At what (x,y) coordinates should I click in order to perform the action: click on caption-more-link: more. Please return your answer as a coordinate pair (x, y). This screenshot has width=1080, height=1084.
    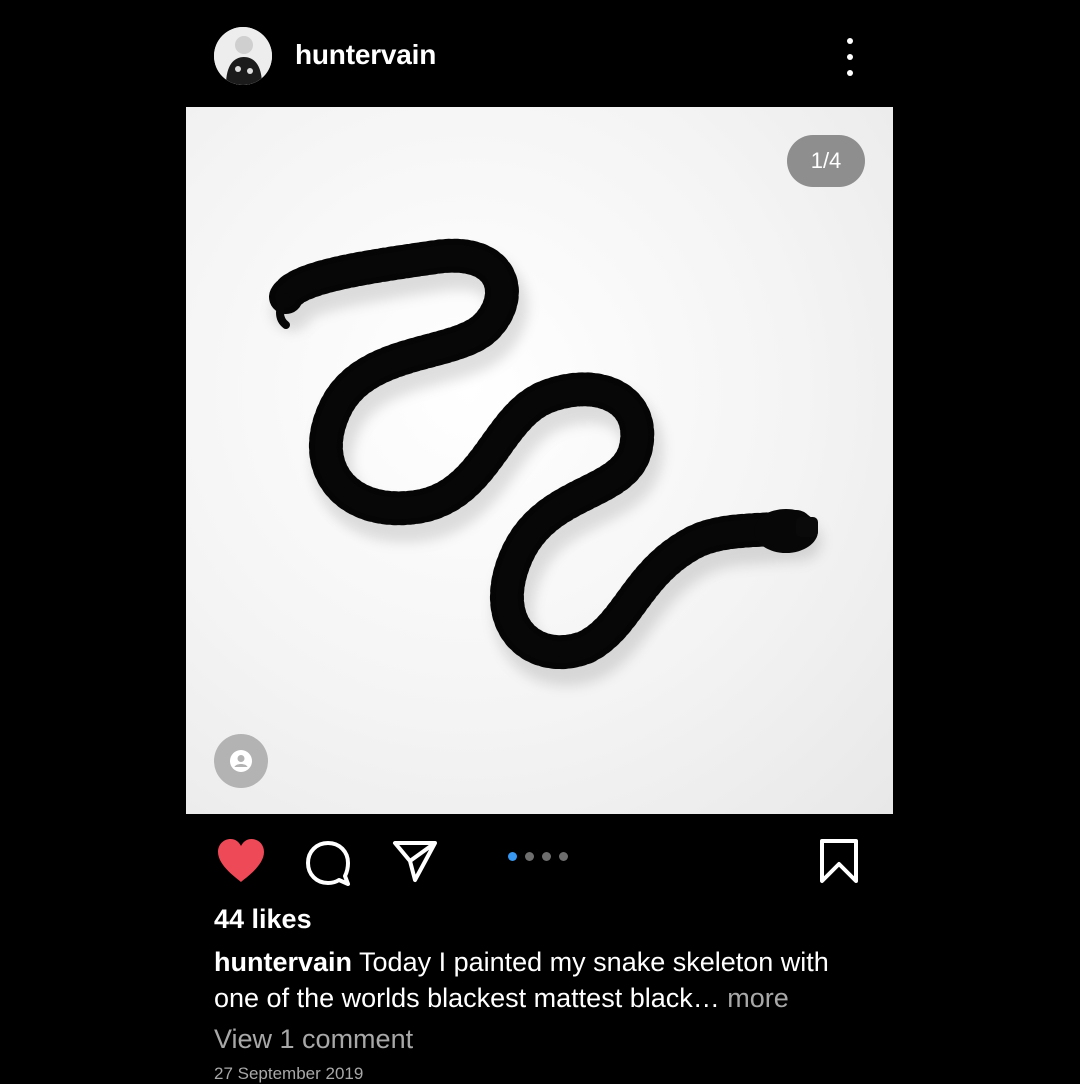
    Looking at the image, I should click on (754, 998).